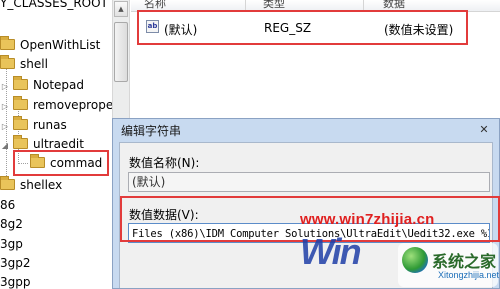 This screenshot has width=500, height=289. What do you see at coordinates (5, 146) in the screenshot?
I see `collapse-arrow-icon: ◢` at bounding box center [5, 146].